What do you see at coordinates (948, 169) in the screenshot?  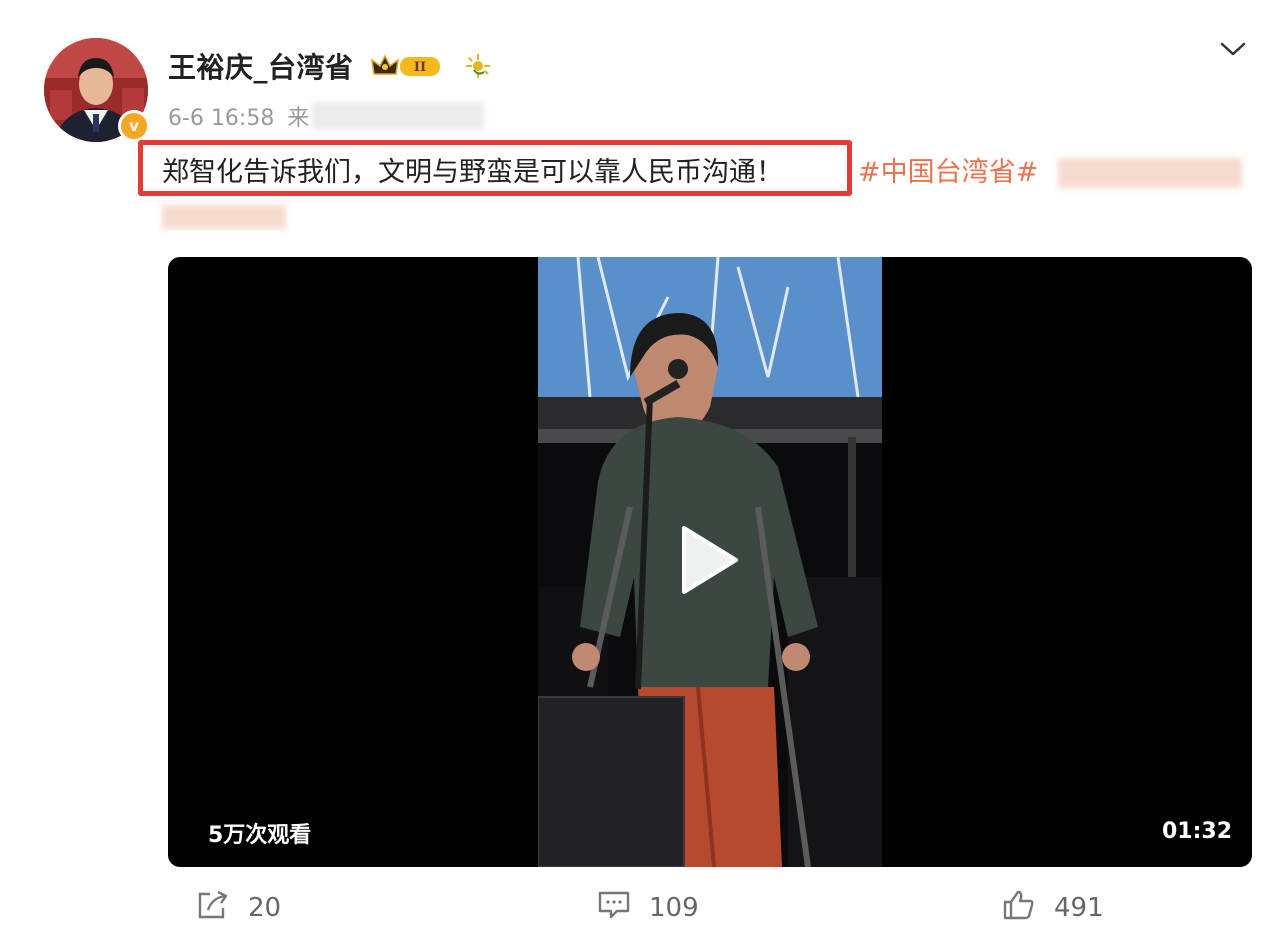 I see `hashtag-link: #中国台湾省#` at bounding box center [948, 169].